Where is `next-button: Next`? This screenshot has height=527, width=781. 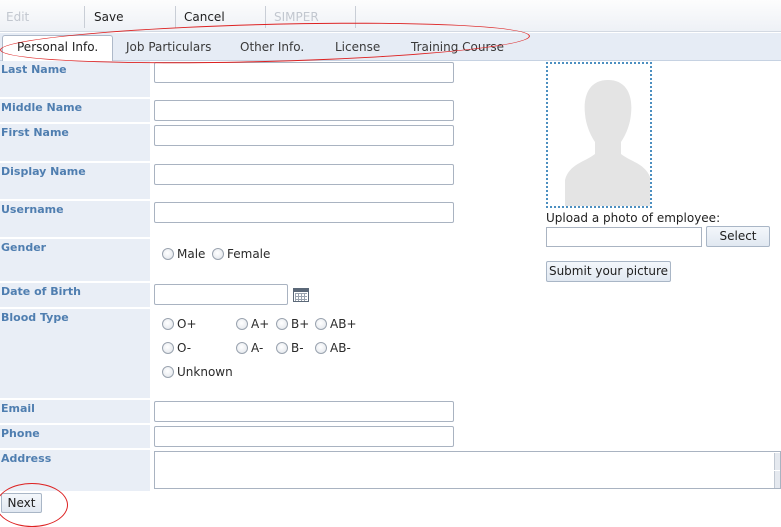 next-button: Next is located at coordinates (21, 503).